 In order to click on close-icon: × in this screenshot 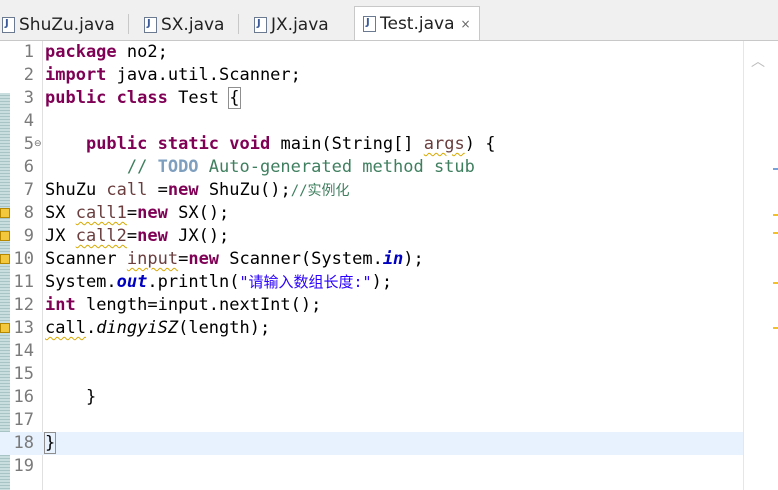, I will do `click(466, 24)`.